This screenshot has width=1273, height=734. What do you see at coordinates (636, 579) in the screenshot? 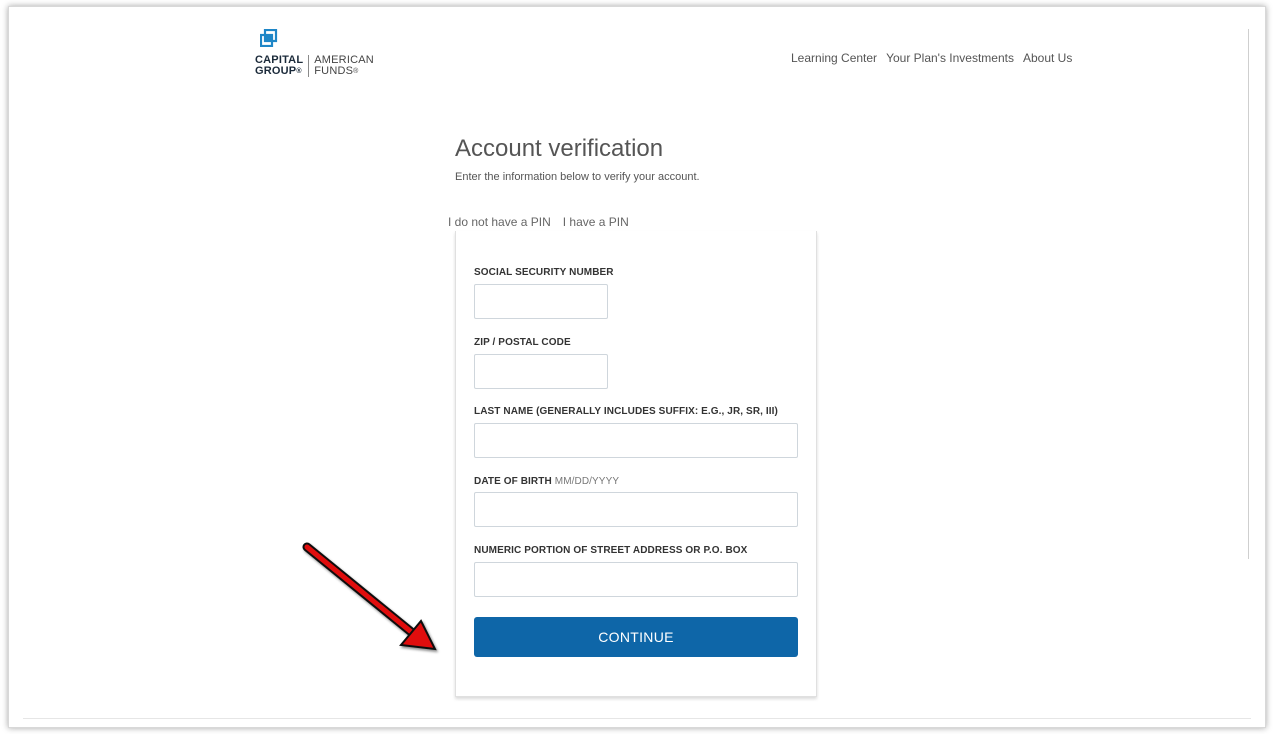
I see `street-number-input` at bounding box center [636, 579].